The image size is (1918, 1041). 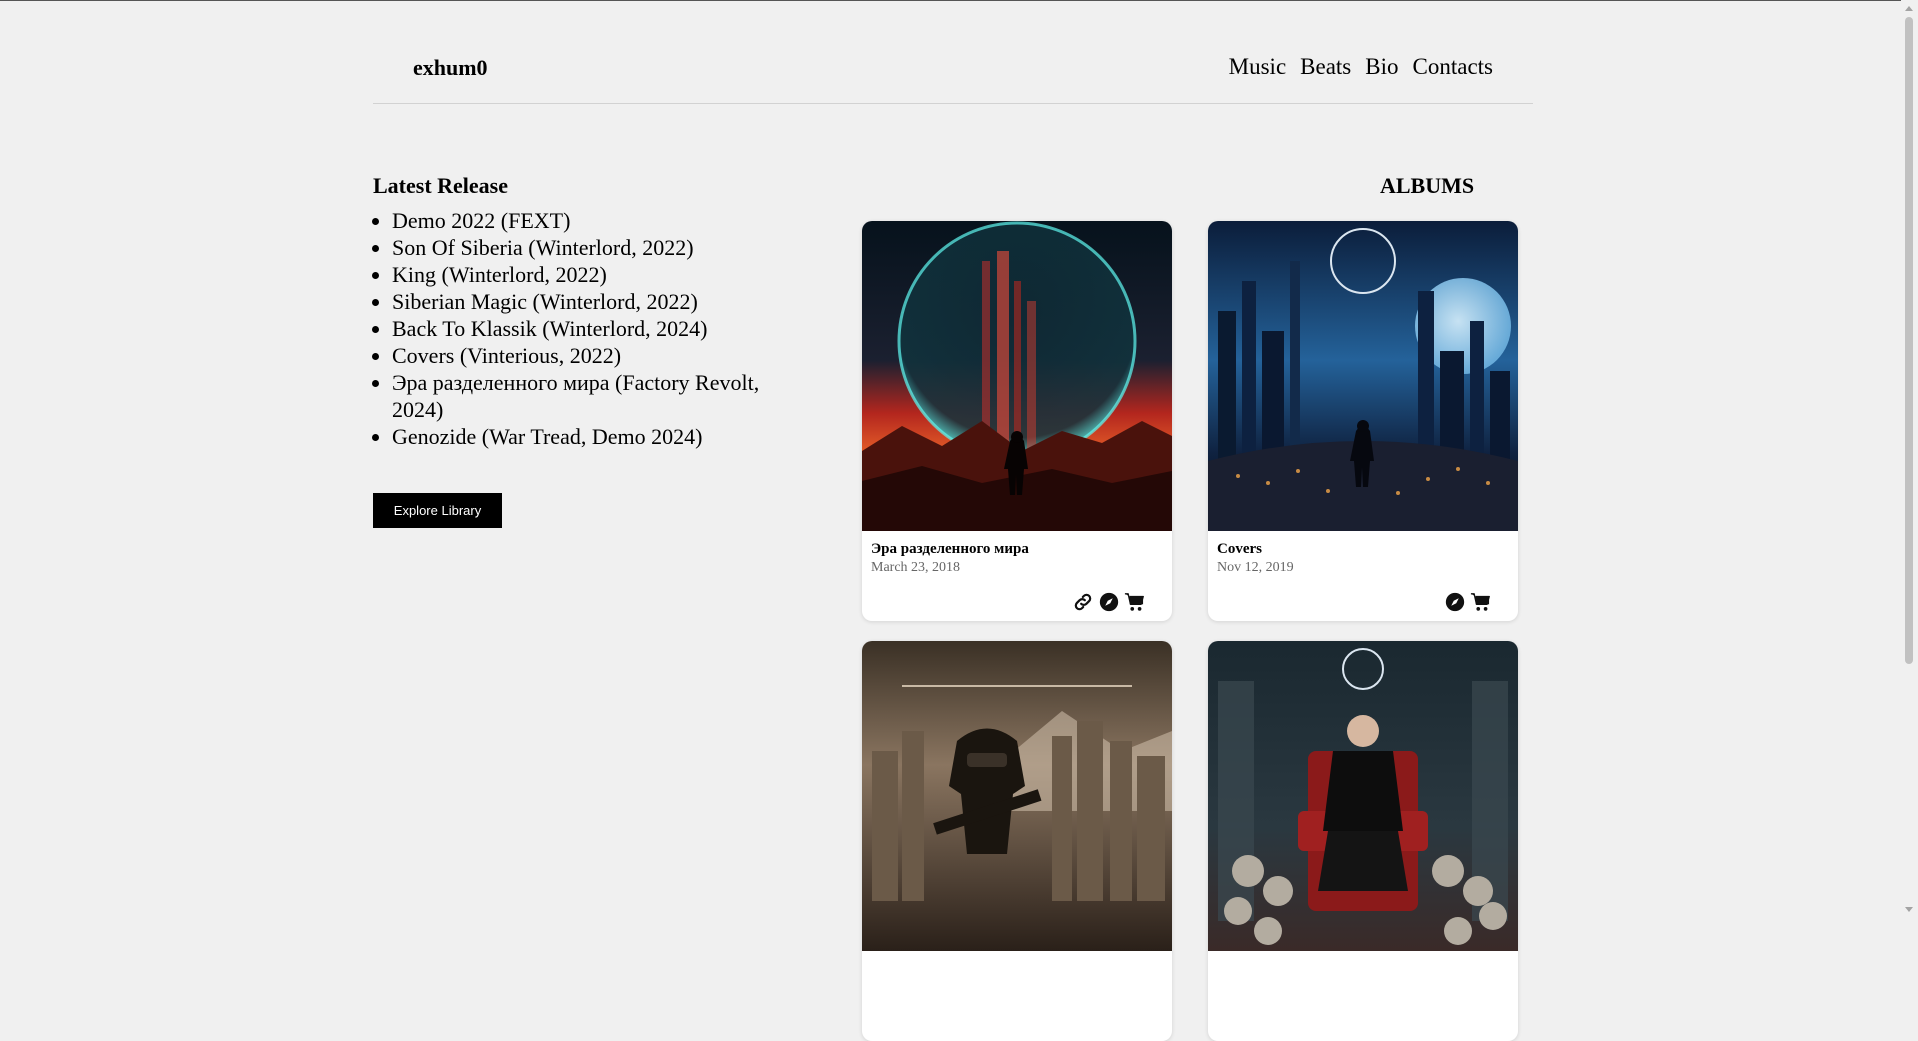 What do you see at coordinates (1453, 67) in the screenshot?
I see `nav-contacts: Contacts` at bounding box center [1453, 67].